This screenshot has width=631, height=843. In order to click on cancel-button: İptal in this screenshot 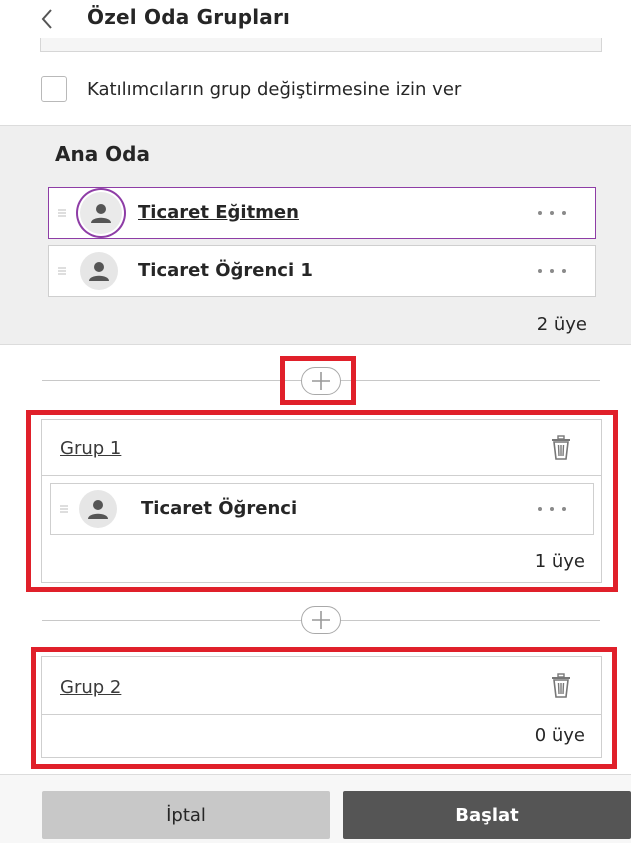, I will do `click(186, 815)`.